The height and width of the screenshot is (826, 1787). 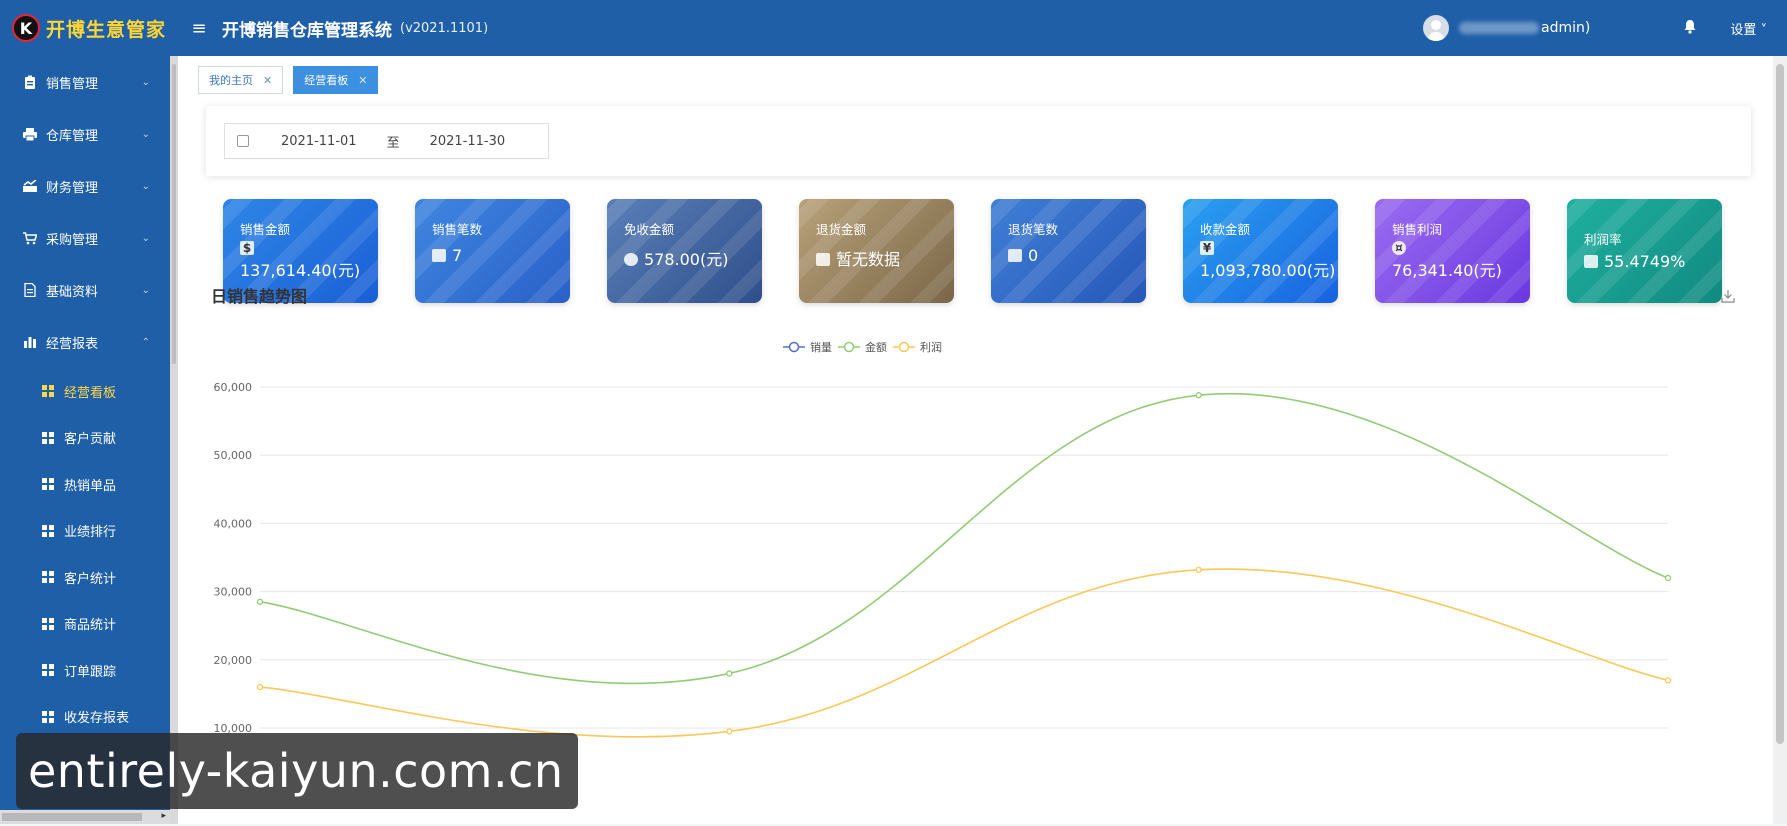 What do you see at coordinates (1566, 28) in the screenshot?
I see `user-name-suffix: admin)` at bounding box center [1566, 28].